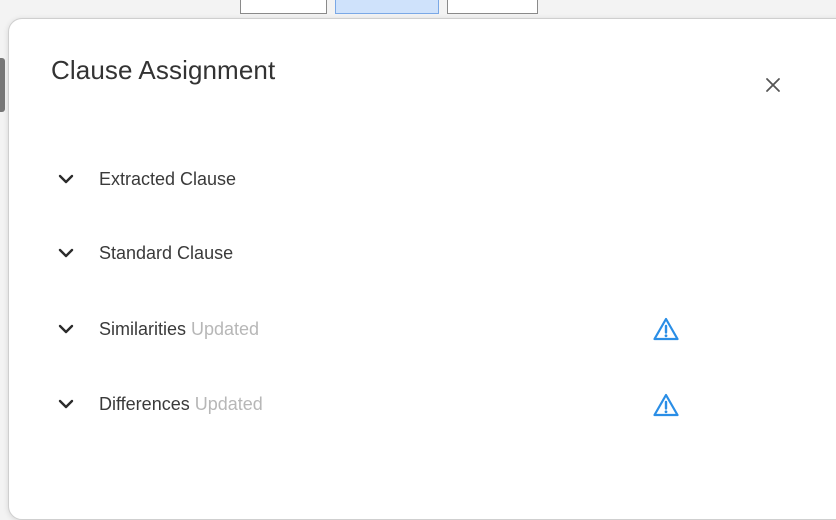 This screenshot has width=836, height=520. I want to click on section-differences: Differences Updated, so click(160, 404).